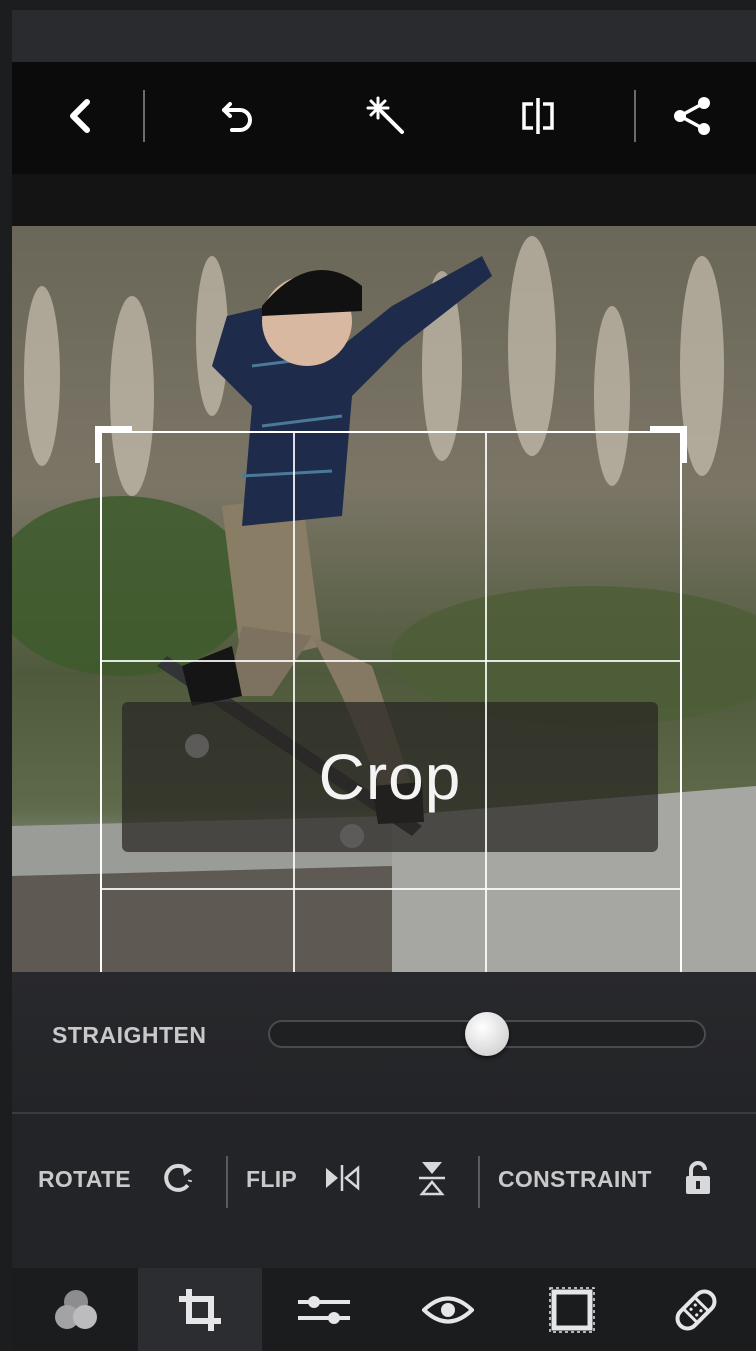  I want to click on crop-icon, so click(200, 1309).